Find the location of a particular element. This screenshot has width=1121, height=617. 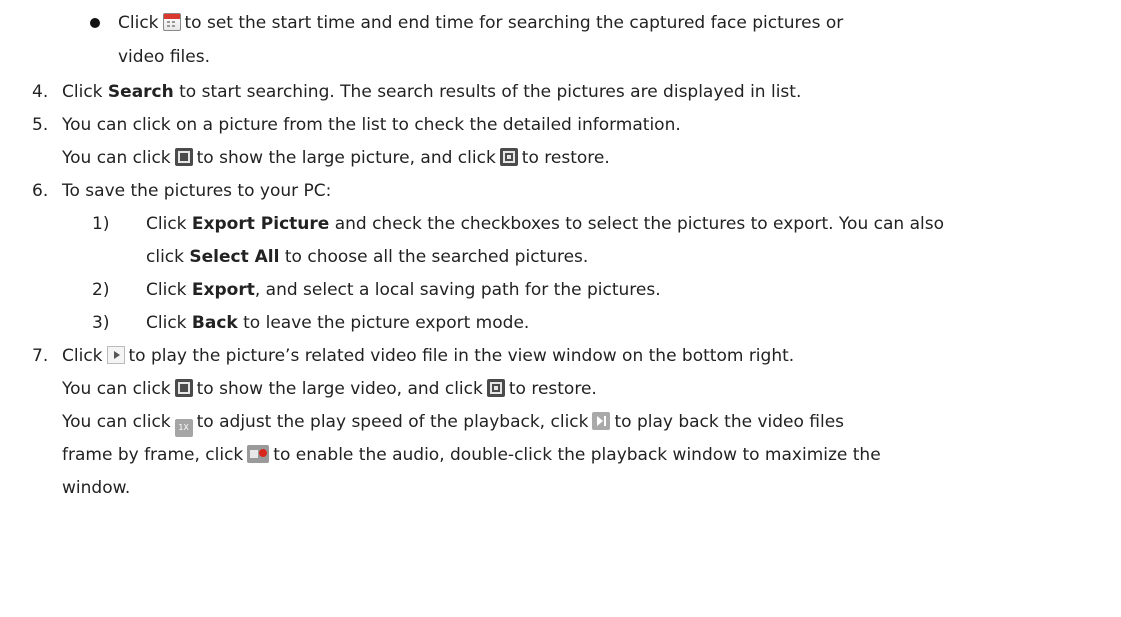

step-6-line: To save the pictures to your PC: is located at coordinates (197, 191).